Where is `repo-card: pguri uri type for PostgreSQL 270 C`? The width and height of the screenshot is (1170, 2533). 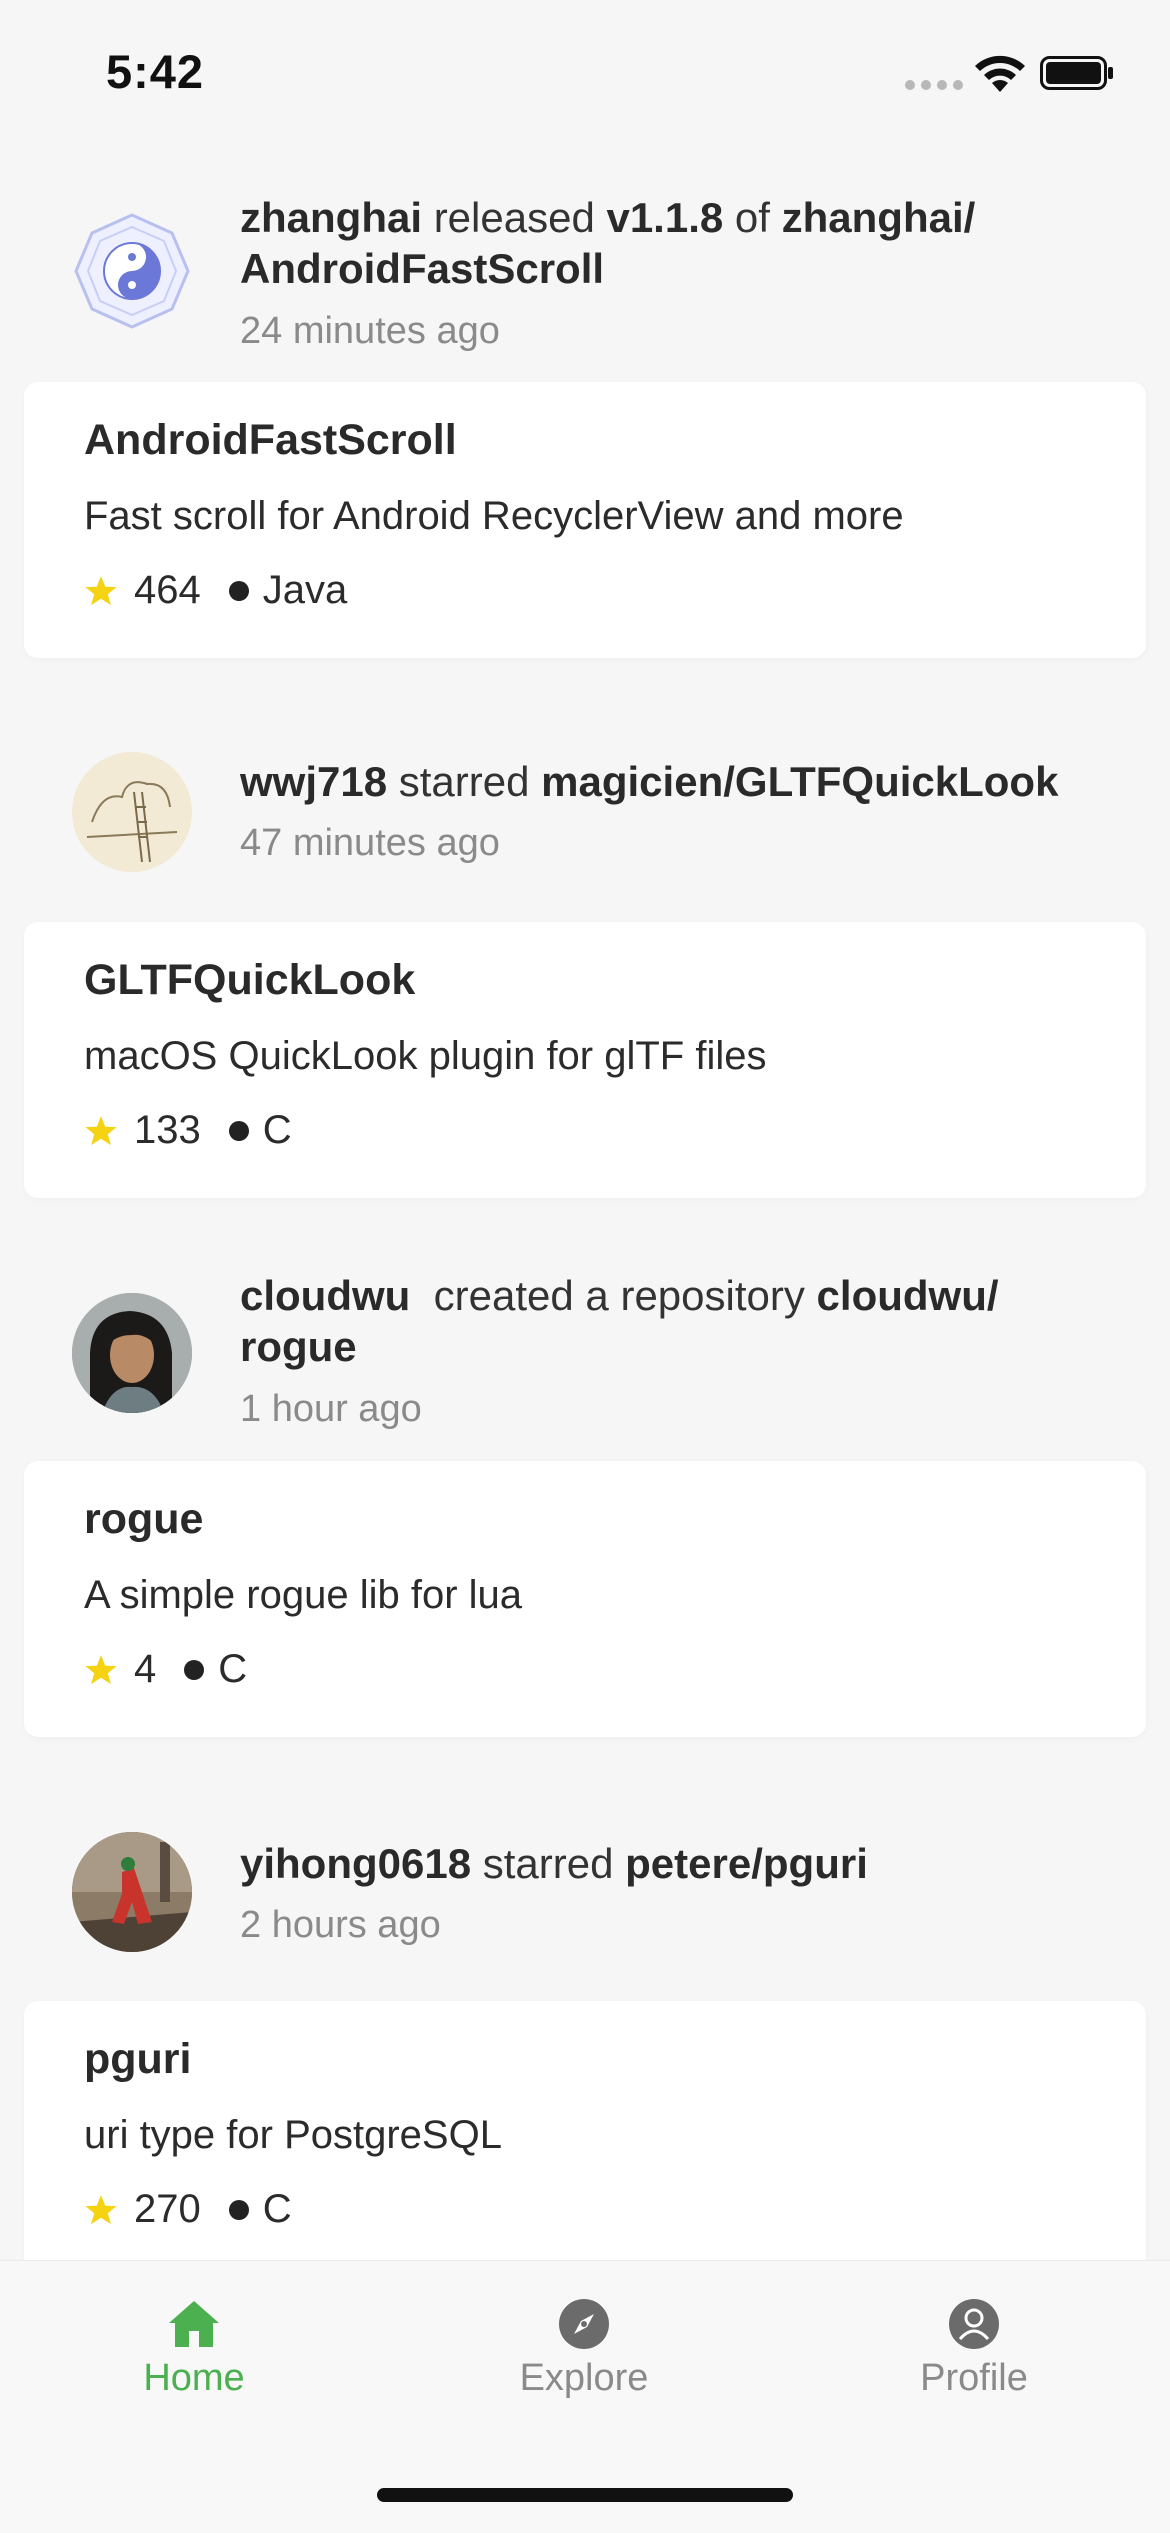 repo-card: pguri uri type for PostgreSQL 270 C is located at coordinates (585, 2130).